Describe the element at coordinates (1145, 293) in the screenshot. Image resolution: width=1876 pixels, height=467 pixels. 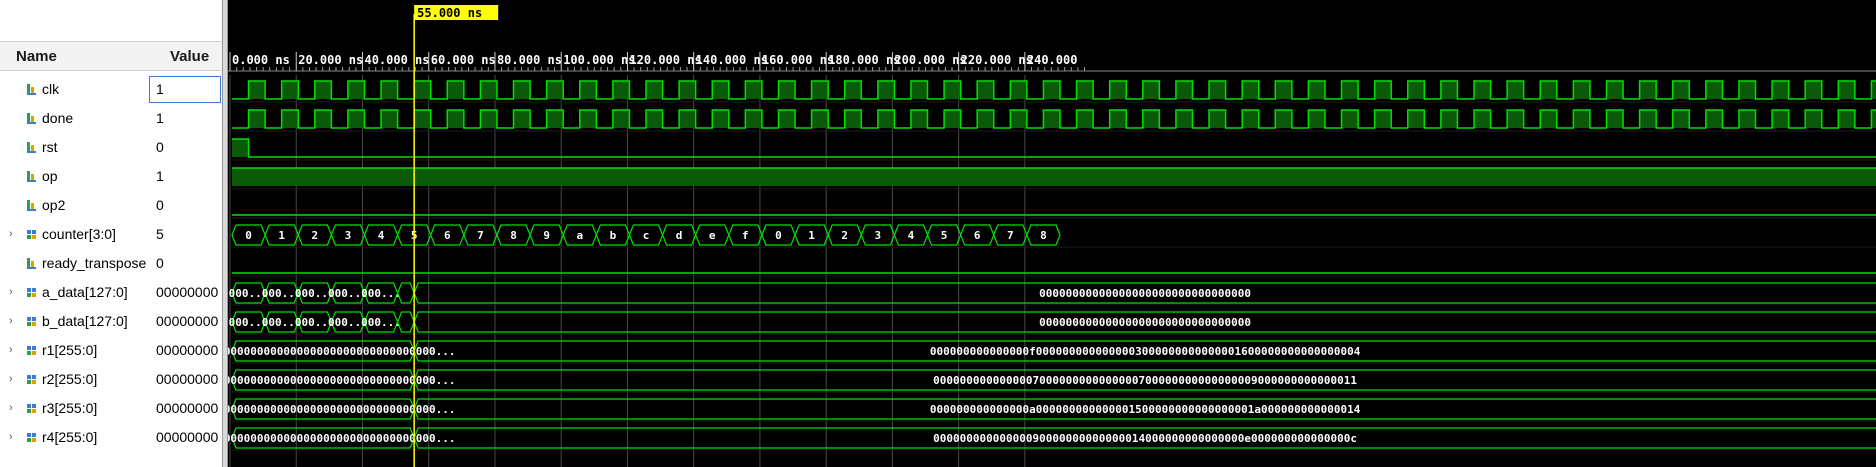
I see `bus-value-label: 00000000000000000000000000000000` at that location.